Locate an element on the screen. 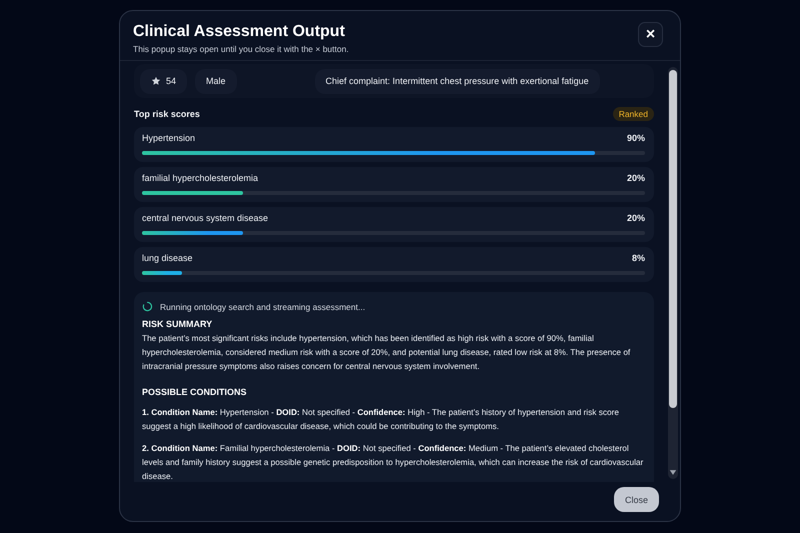  section-heading: RISK SUMMARY is located at coordinates (178, 324).